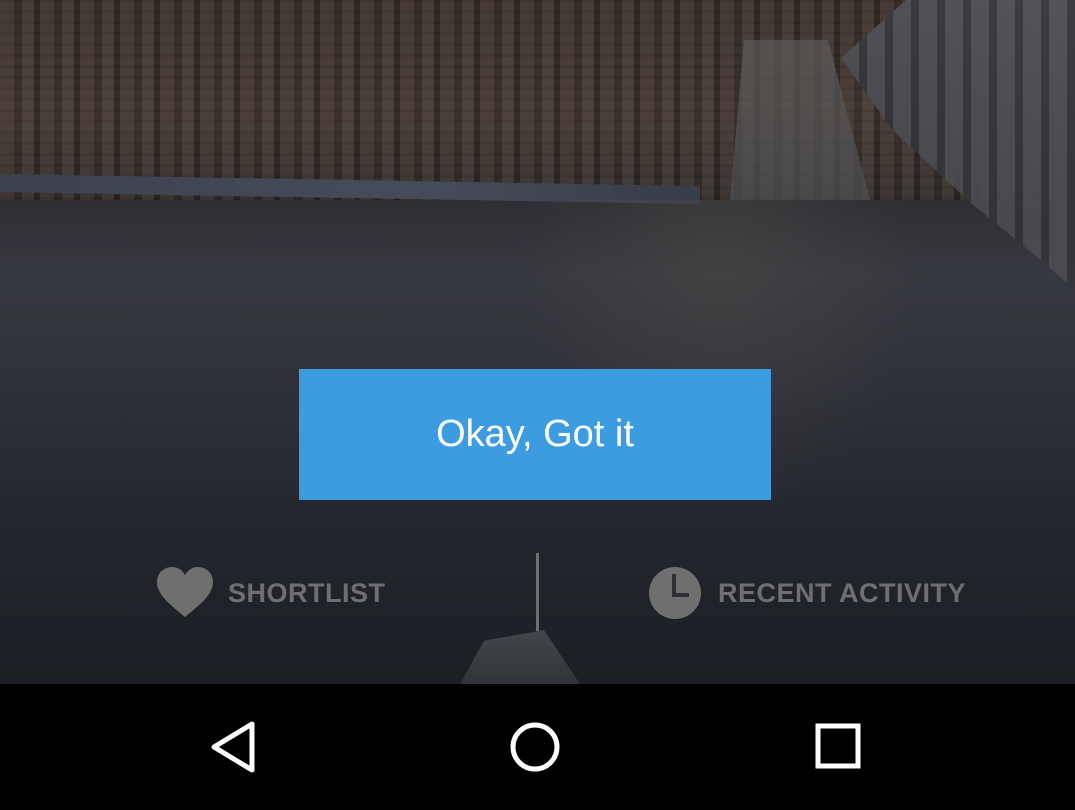 The height and width of the screenshot is (810, 1075). I want to click on tab-recent-activity: RECENT ACTIVITY, so click(806, 593).